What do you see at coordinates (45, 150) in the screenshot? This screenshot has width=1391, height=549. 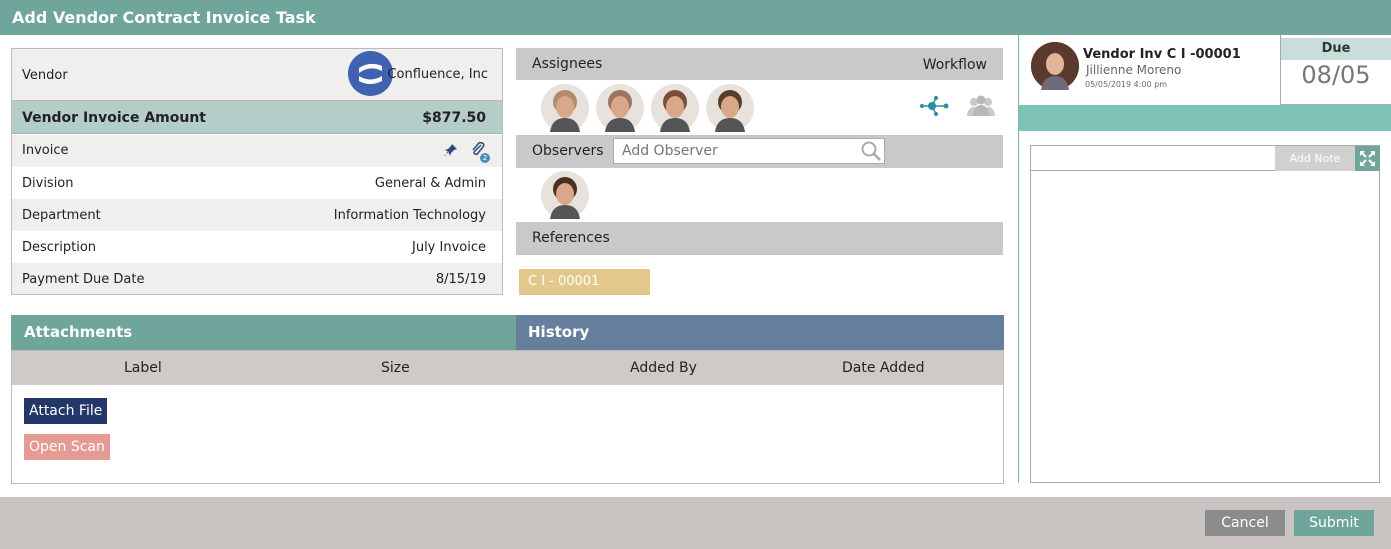 I see `invoice-label: Invoice` at bounding box center [45, 150].